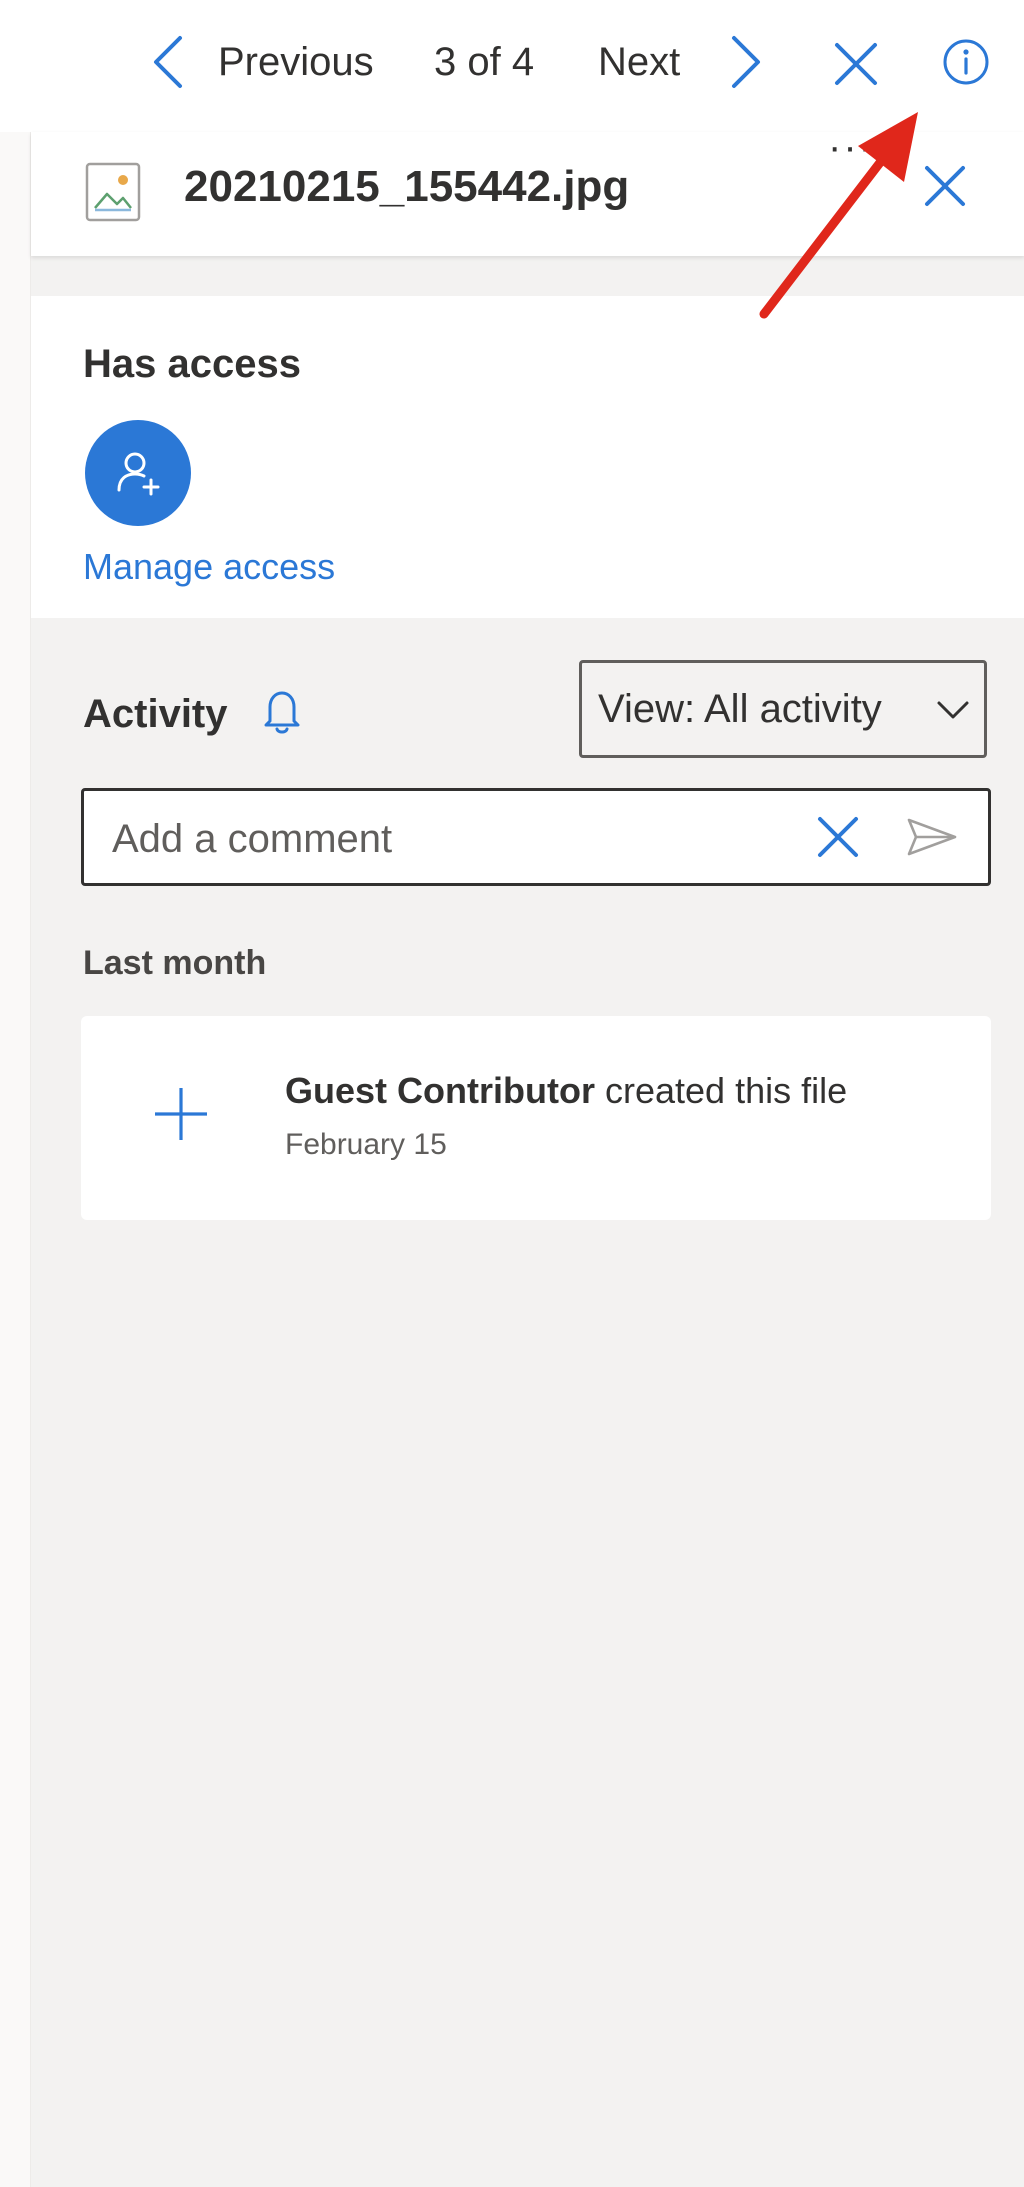  What do you see at coordinates (181, 1114) in the screenshot?
I see `plus-icon` at bounding box center [181, 1114].